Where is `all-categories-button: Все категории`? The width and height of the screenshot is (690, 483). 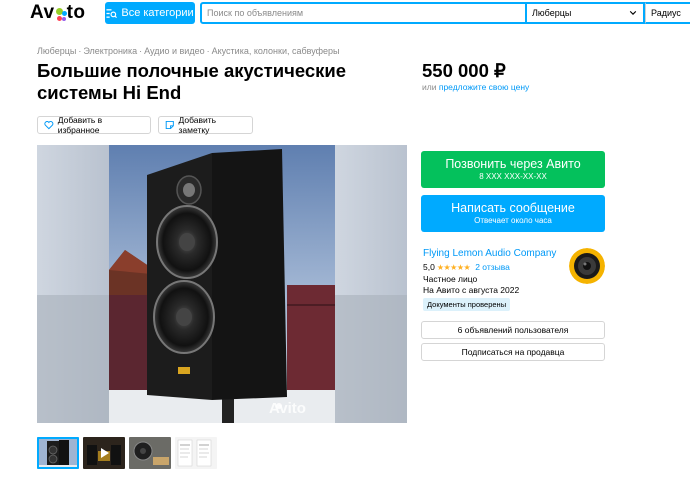
all-categories-button: Все категории is located at coordinates (150, 13).